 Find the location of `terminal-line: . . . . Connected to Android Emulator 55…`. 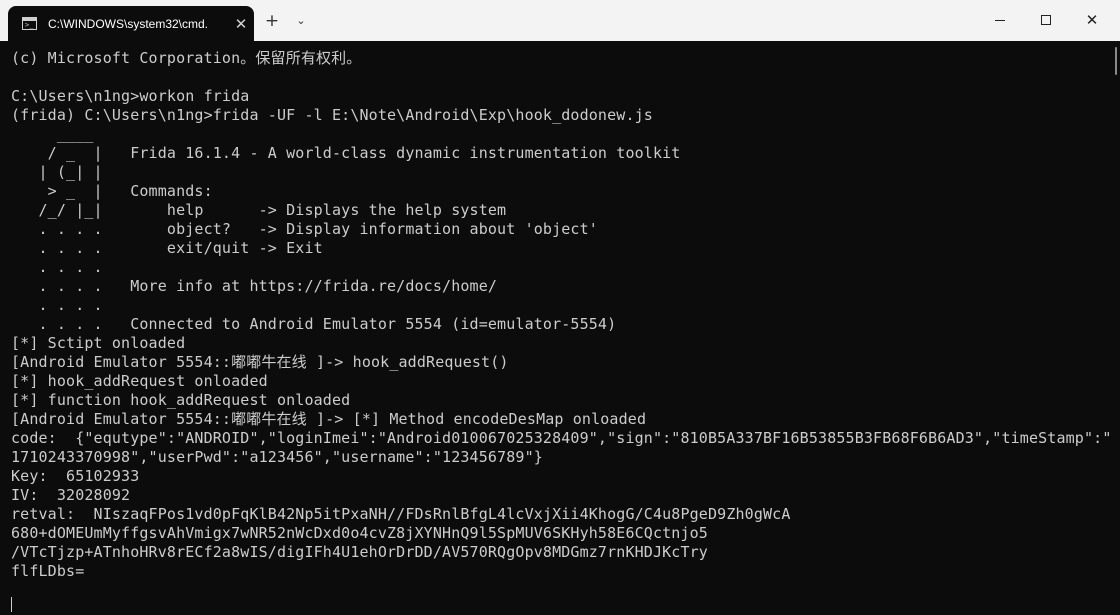

terminal-line: . . . . Connected to Android Emulator 55… is located at coordinates (314, 324).